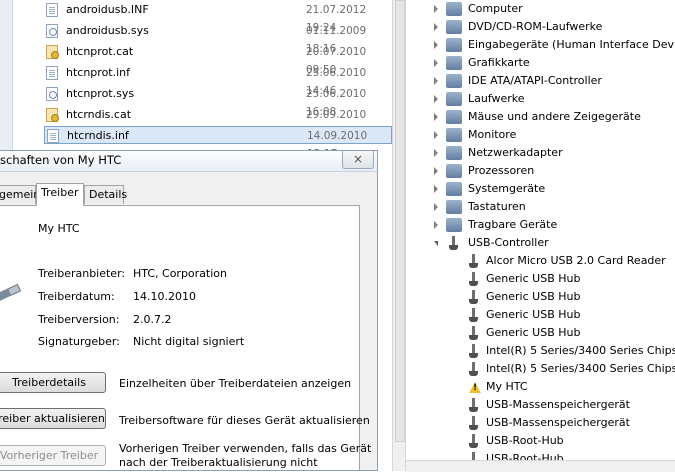 Image resolution: width=675 pixels, height=472 pixels. I want to click on file-row-selected: htcrndis.inf 14.09.2010 15:17, so click(218, 138).